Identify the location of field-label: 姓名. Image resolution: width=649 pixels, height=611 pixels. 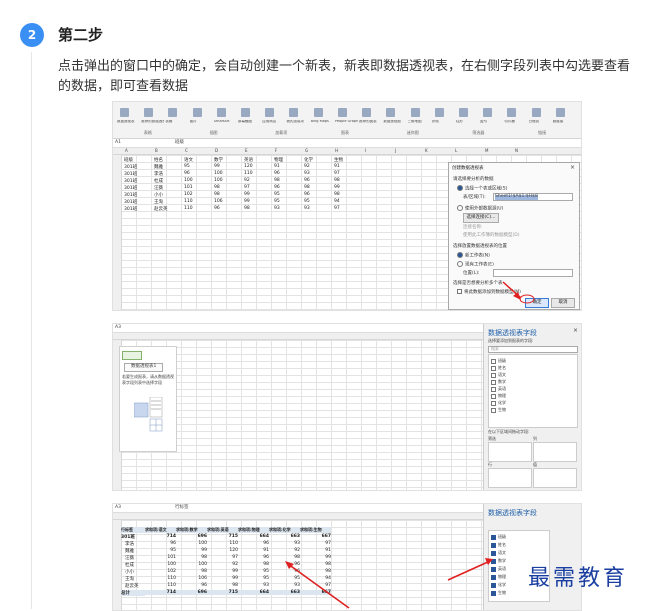
(502, 367).